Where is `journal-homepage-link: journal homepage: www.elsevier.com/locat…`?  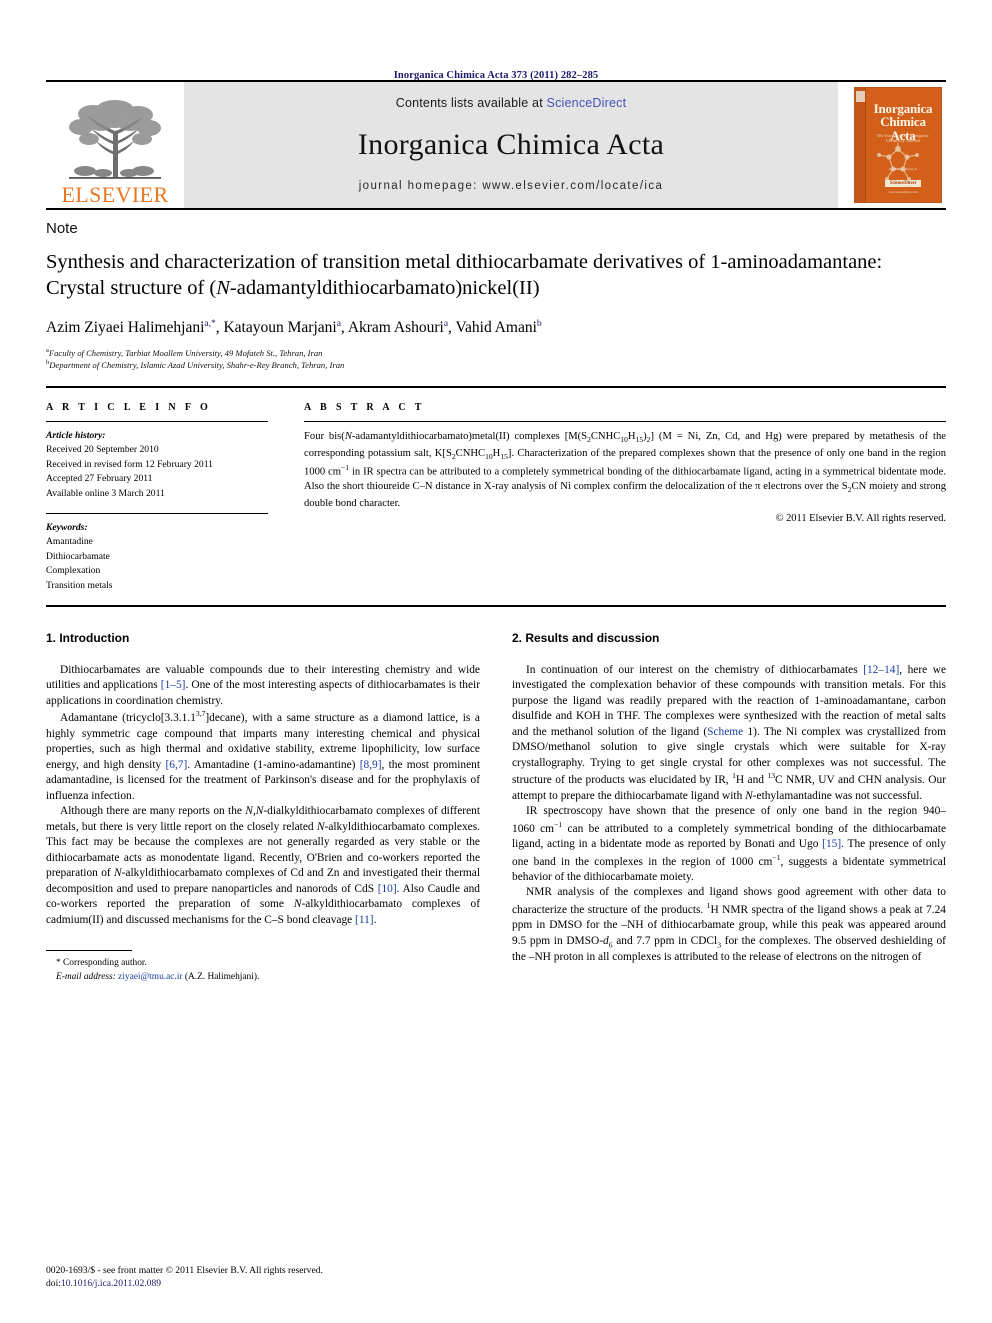 journal-homepage-link: journal homepage: www.elsevier.com/locat… is located at coordinates (511, 186).